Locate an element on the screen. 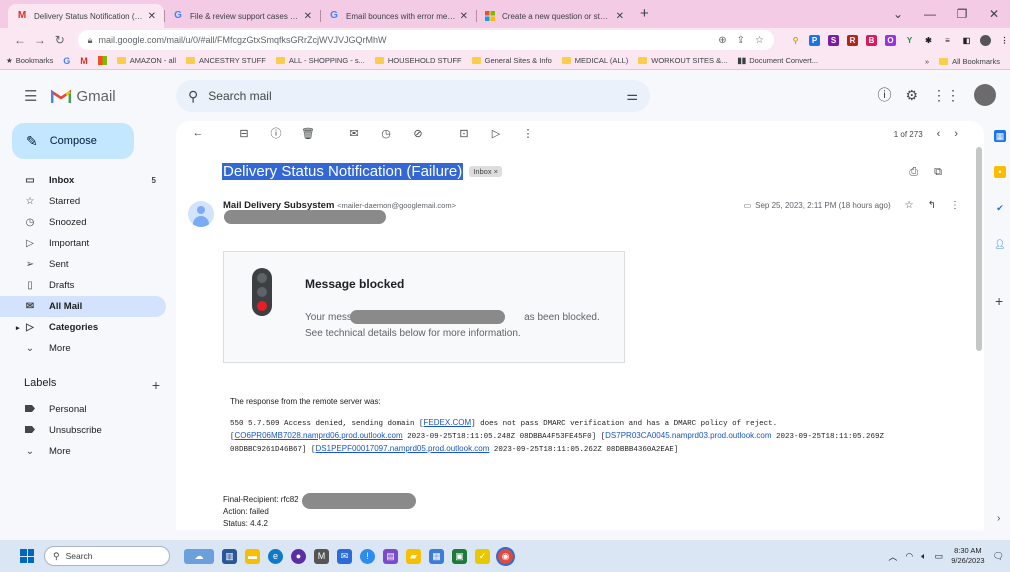 This screenshot has width=1010, height=572. install-icon: ⊕ is located at coordinates (722, 40).